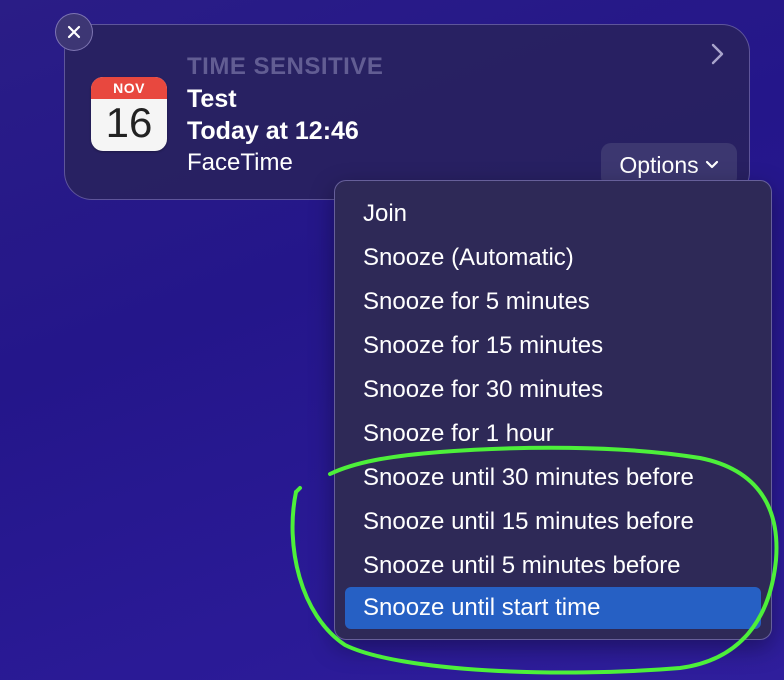  I want to click on close-notification-button, so click(74, 32).